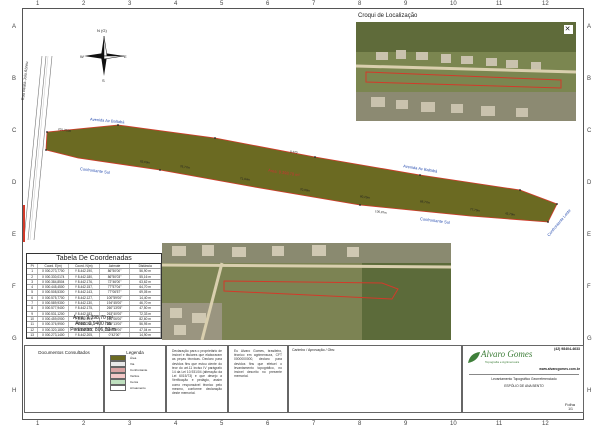  I want to click on header-cell: Coord. E(m), so click(54, 266).